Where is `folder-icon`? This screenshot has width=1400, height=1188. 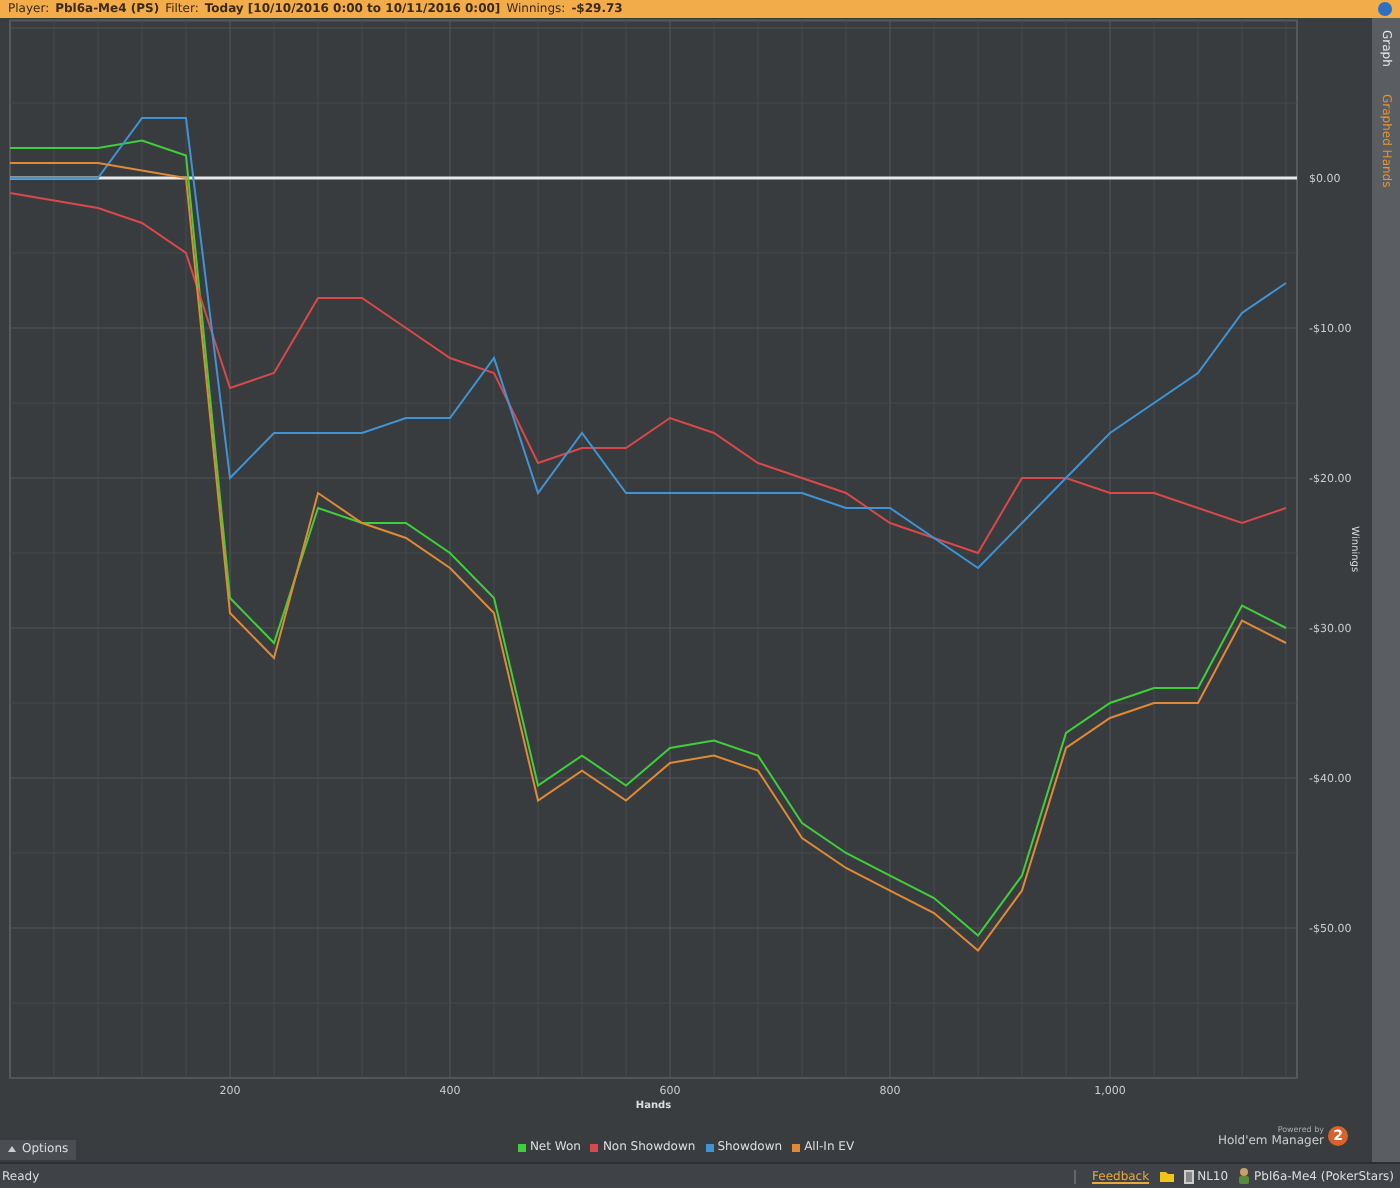
folder-icon is located at coordinates (1166, 1176).